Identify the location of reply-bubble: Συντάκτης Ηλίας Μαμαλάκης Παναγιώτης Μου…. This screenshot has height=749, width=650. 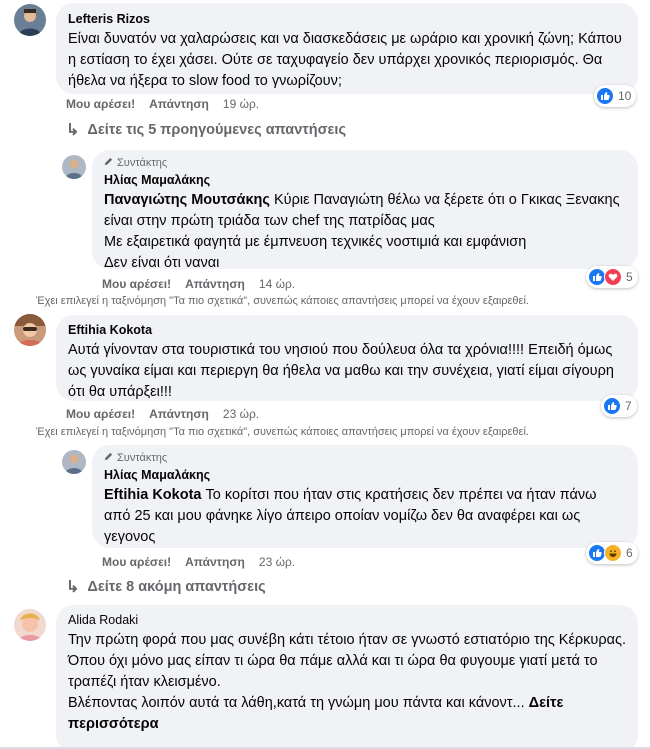
(365, 210).